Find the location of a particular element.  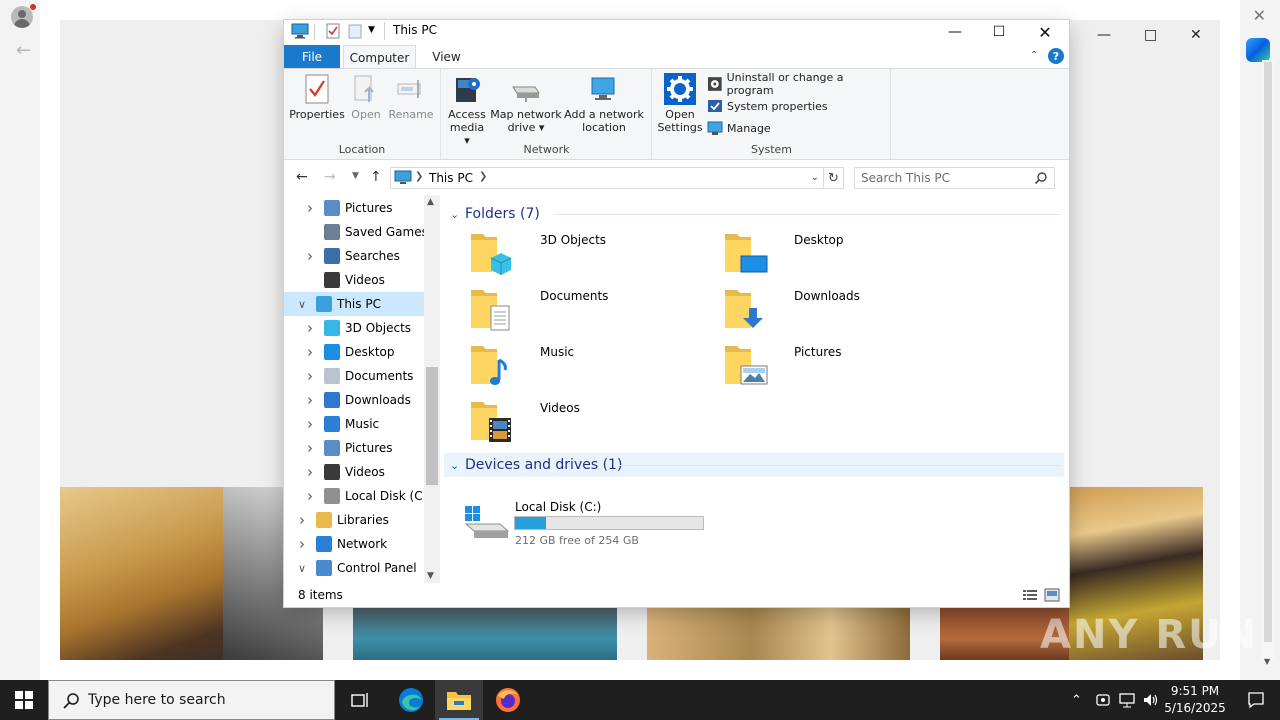

nav-item-downloads: › Downloads is located at coordinates (354, 400).